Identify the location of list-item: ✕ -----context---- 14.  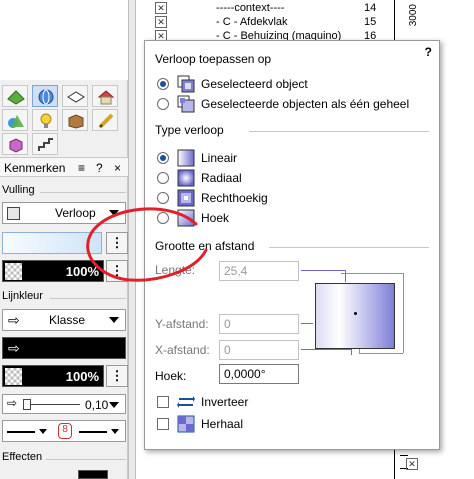
(270, 9).